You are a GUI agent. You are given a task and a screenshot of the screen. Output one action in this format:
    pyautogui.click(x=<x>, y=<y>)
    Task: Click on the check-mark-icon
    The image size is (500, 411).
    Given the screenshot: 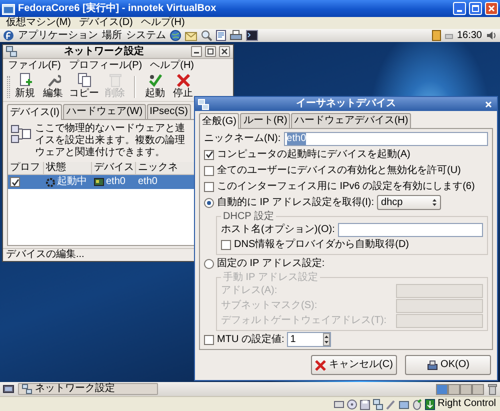 What is the action you would take?
    pyautogui.click(x=155, y=80)
    